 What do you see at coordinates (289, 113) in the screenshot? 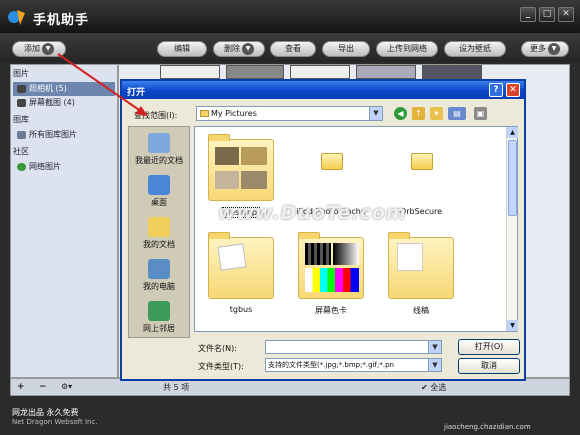
I see `lookin-dropdown: My Pictures ▼` at bounding box center [289, 113].